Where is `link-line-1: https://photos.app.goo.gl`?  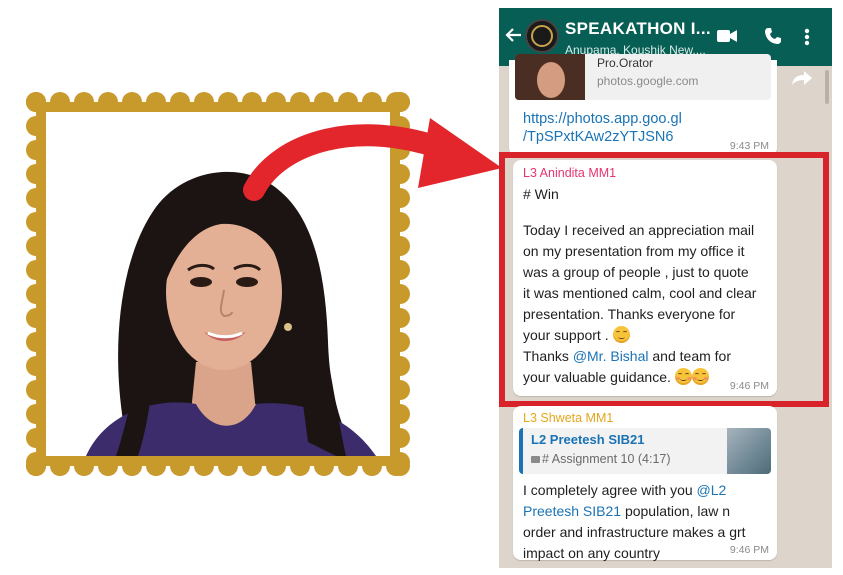 link-line-1: https://photos.app.goo.gl is located at coordinates (602, 119).